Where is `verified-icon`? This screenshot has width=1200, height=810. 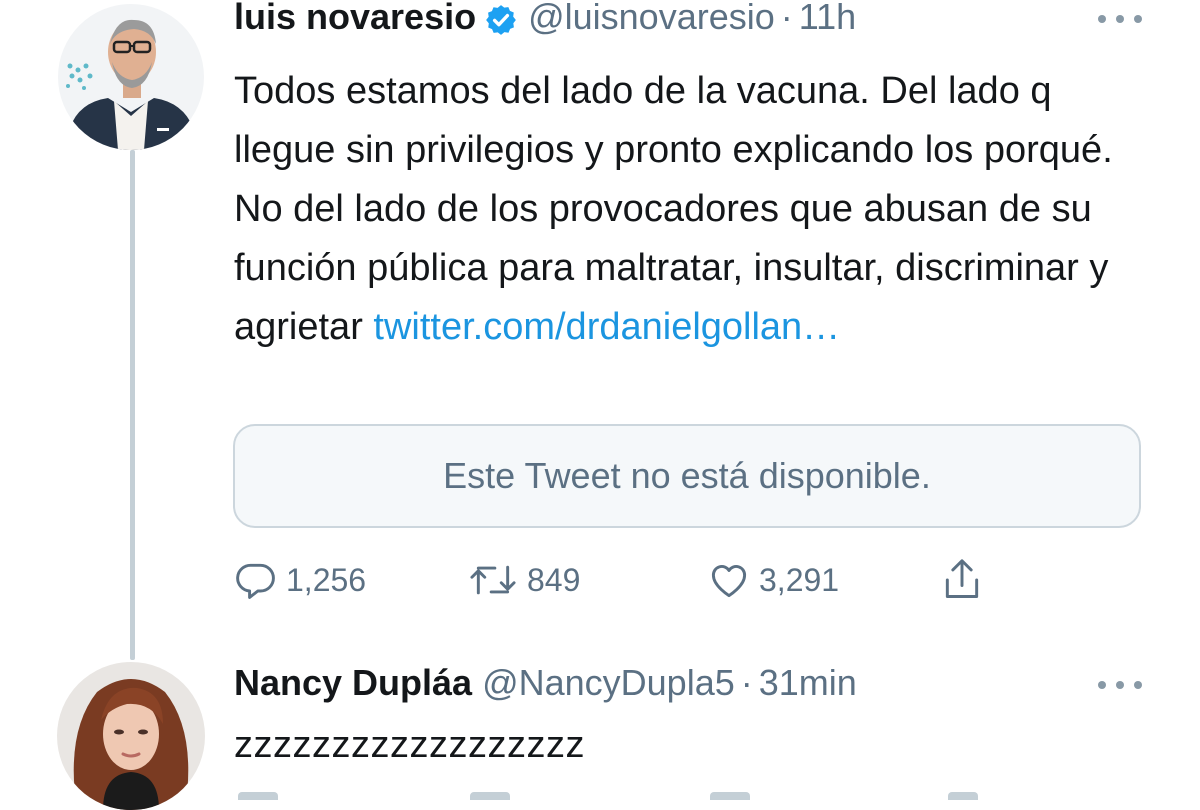 verified-icon is located at coordinates (501, 20).